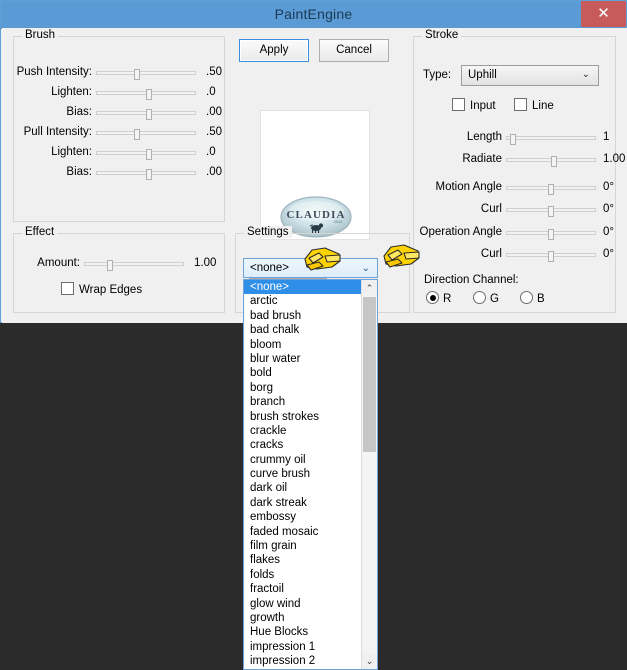 The image size is (627, 670). I want to click on slider-effect-amount: Amount: 1.00, so click(120, 264).